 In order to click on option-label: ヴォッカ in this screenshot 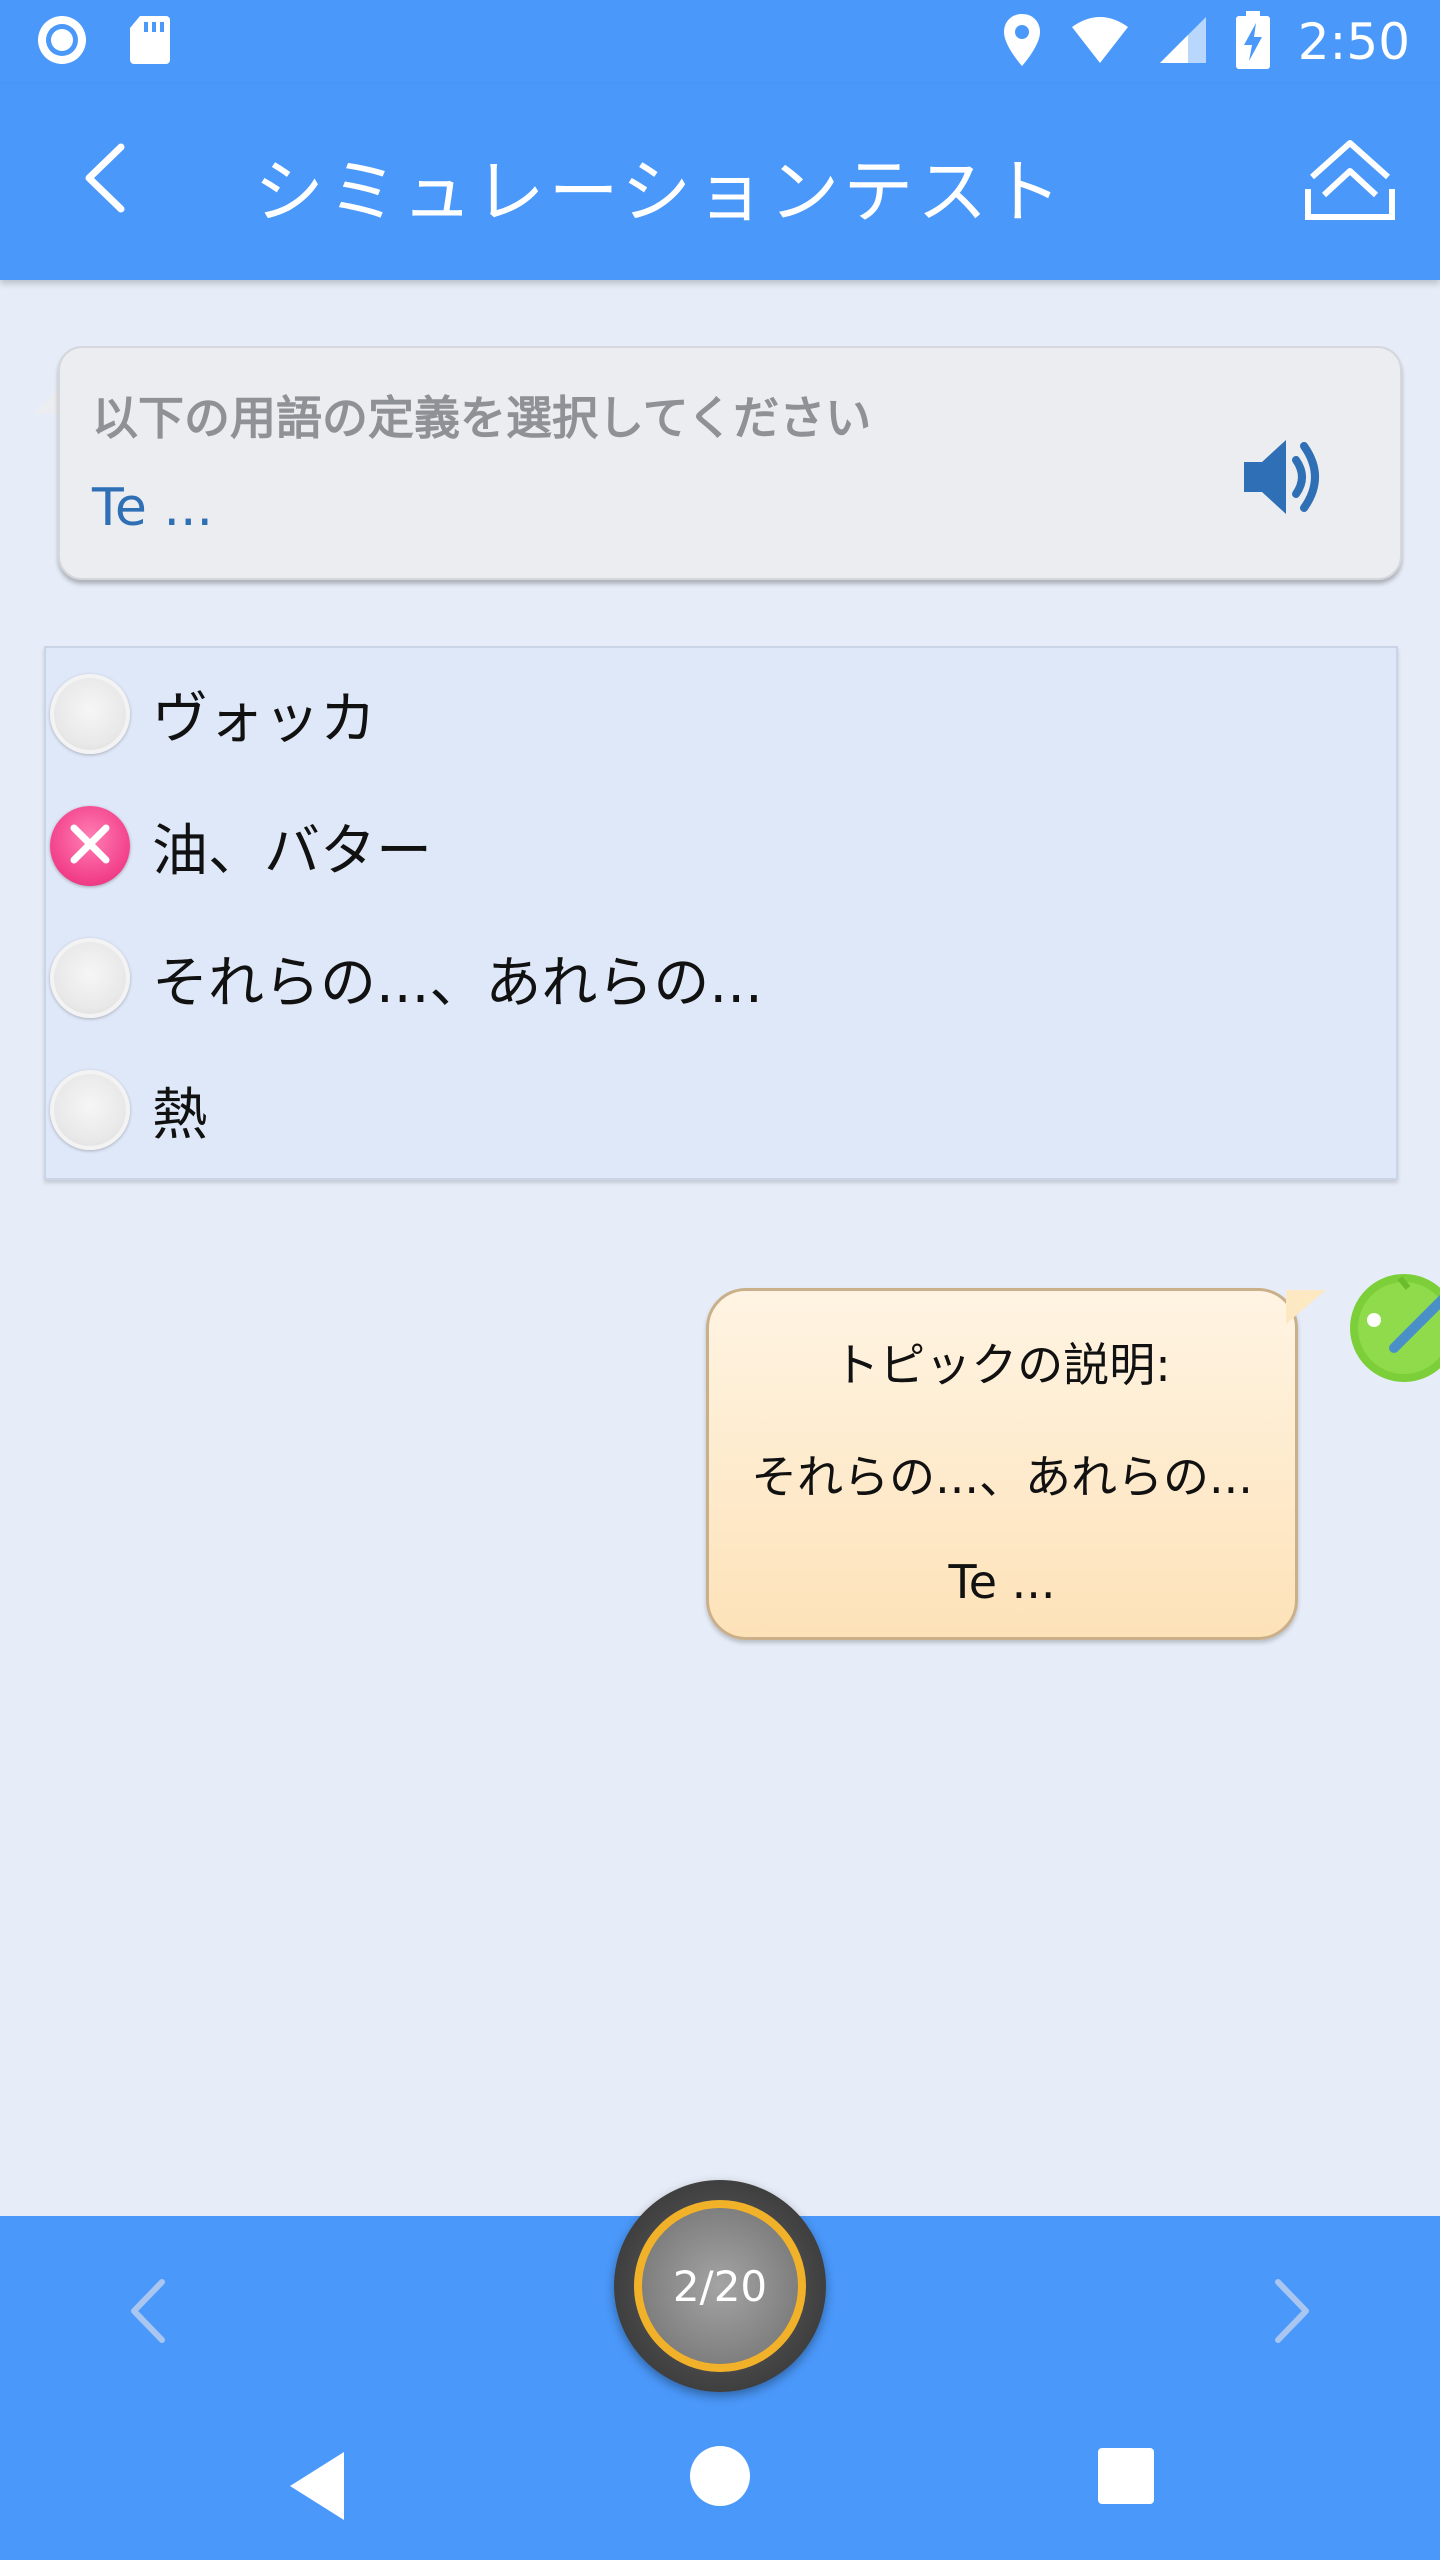, I will do `click(264, 719)`.